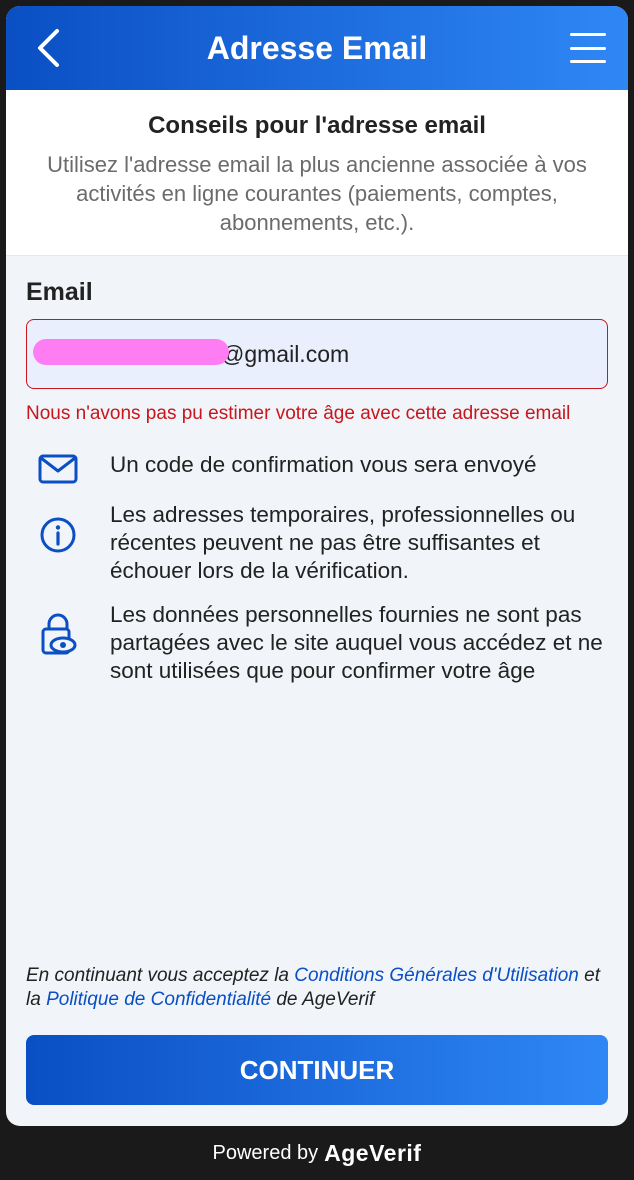 The image size is (634, 1180). What do you see at coordinates (588, 48) in the screenshot?
I see `menu-button` at bounding box center [588, 48].